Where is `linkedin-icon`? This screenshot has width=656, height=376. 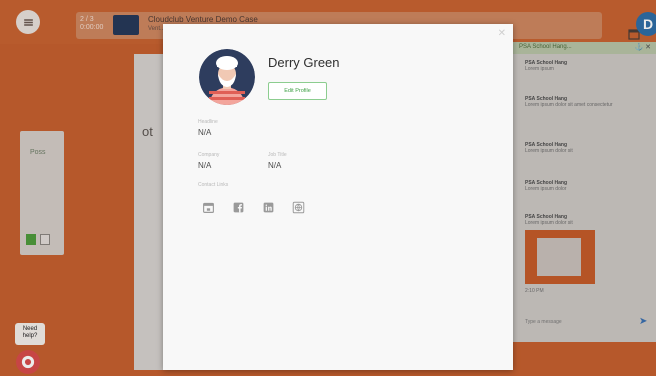
linkedin-icon is located at coordinates (268, 207).